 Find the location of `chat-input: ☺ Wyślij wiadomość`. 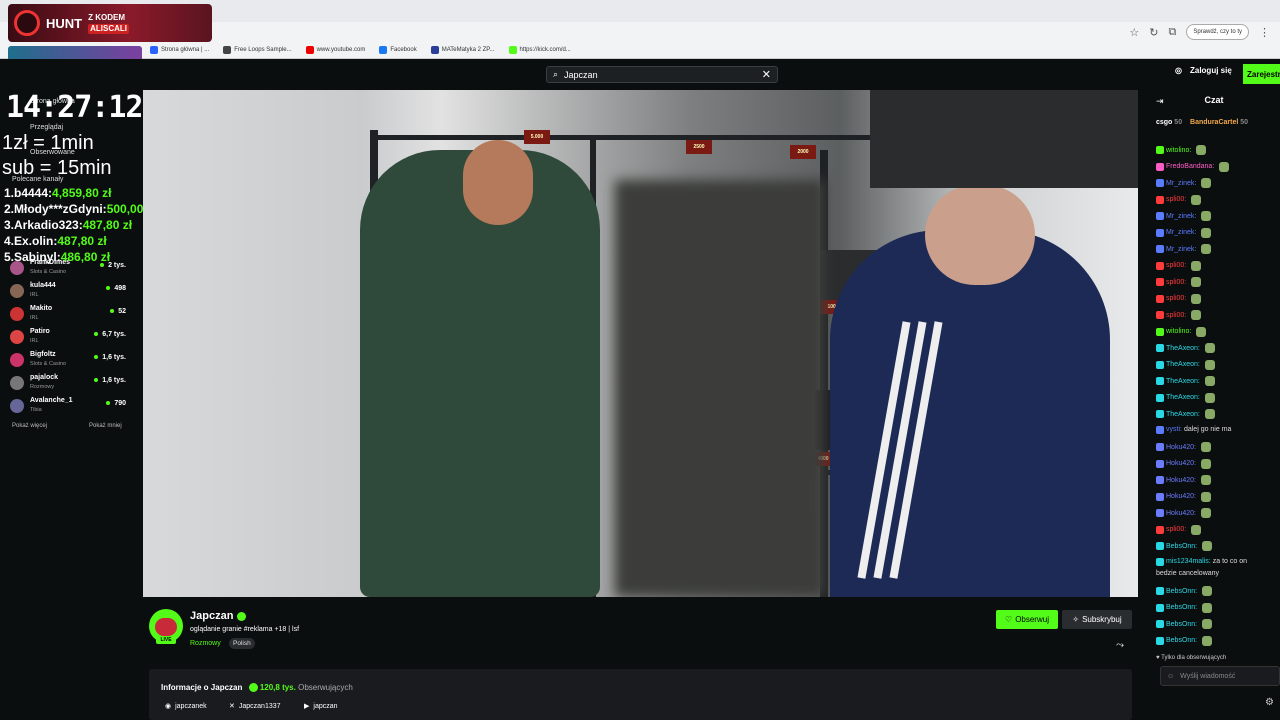

chat-input: ☺ Wyślij wiadomość is located at coordinates (1220, 676).